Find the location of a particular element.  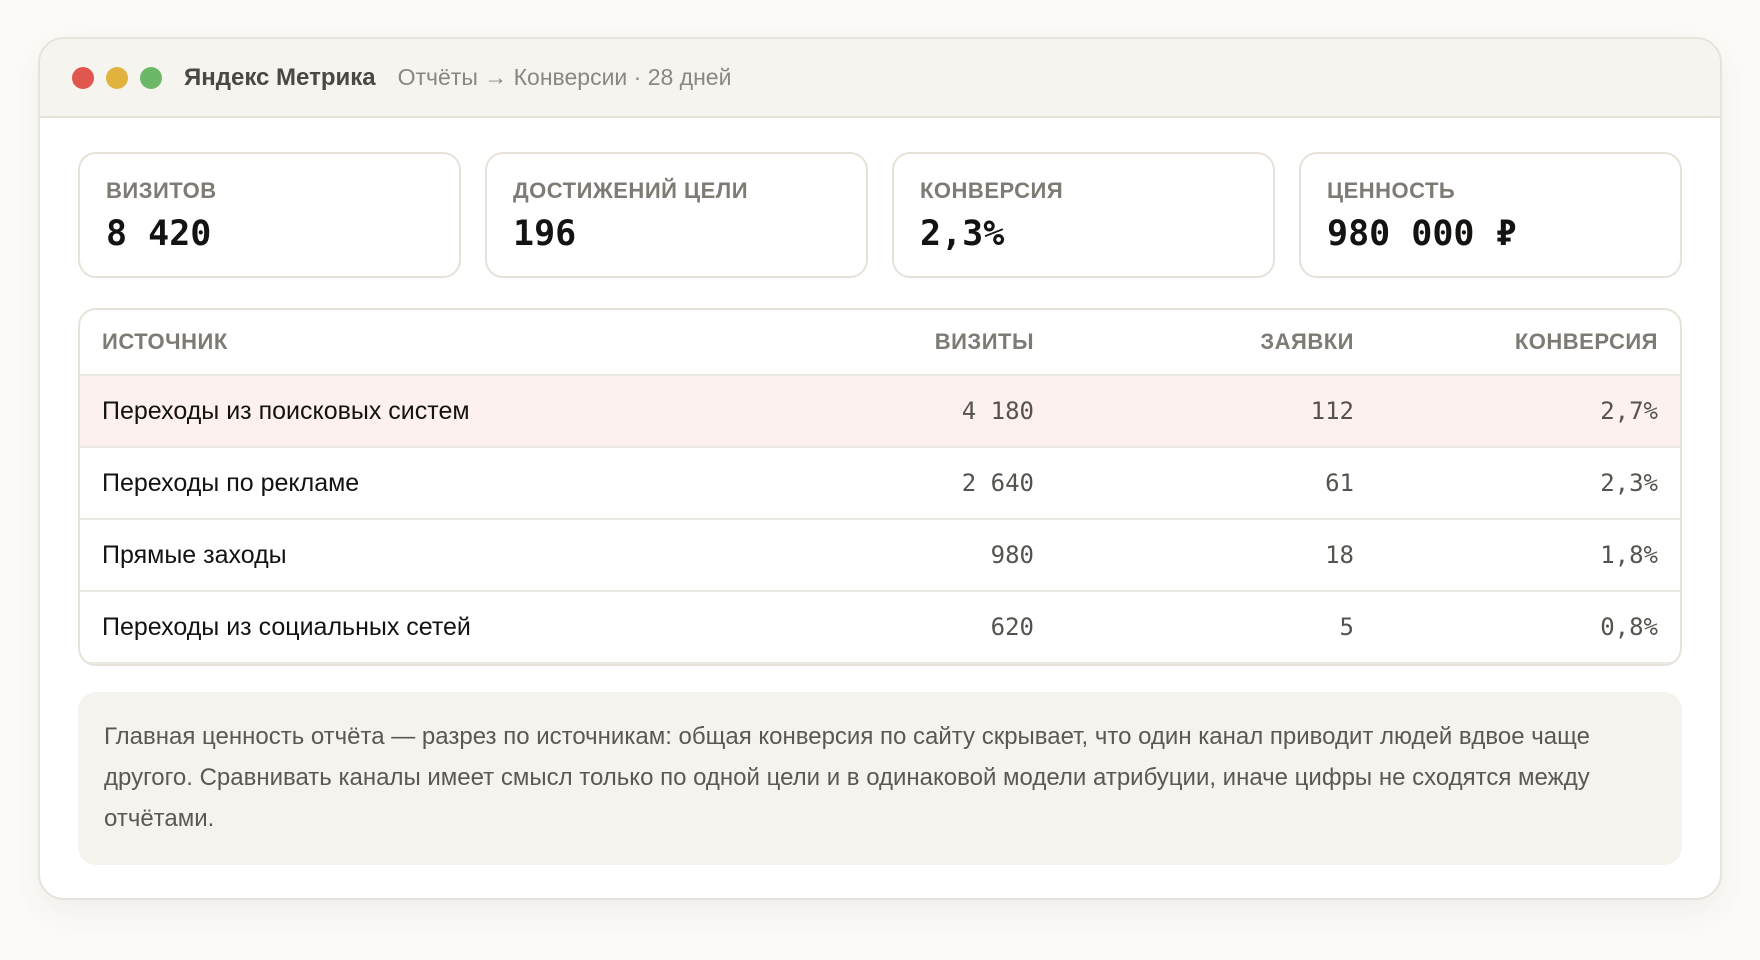

cell-conversion: 1,8% is located at coordinates (1528, 555).